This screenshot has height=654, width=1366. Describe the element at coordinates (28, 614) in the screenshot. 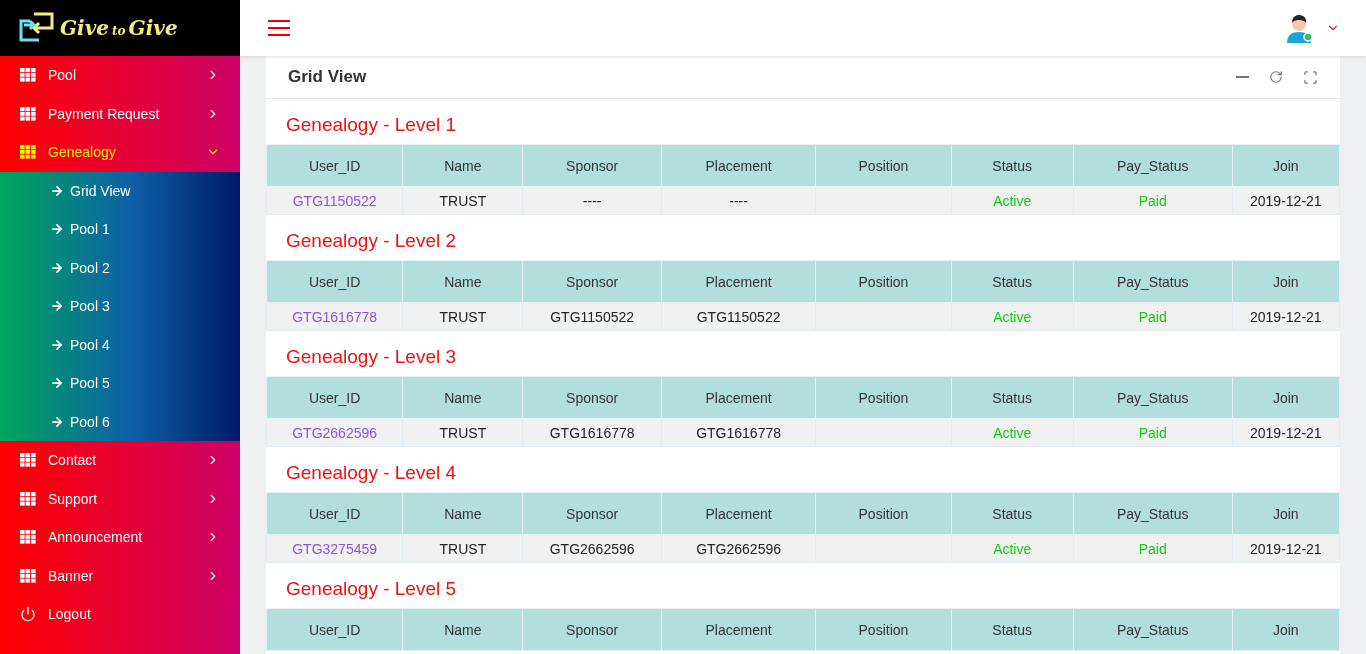

I see `power-icon` at that location.